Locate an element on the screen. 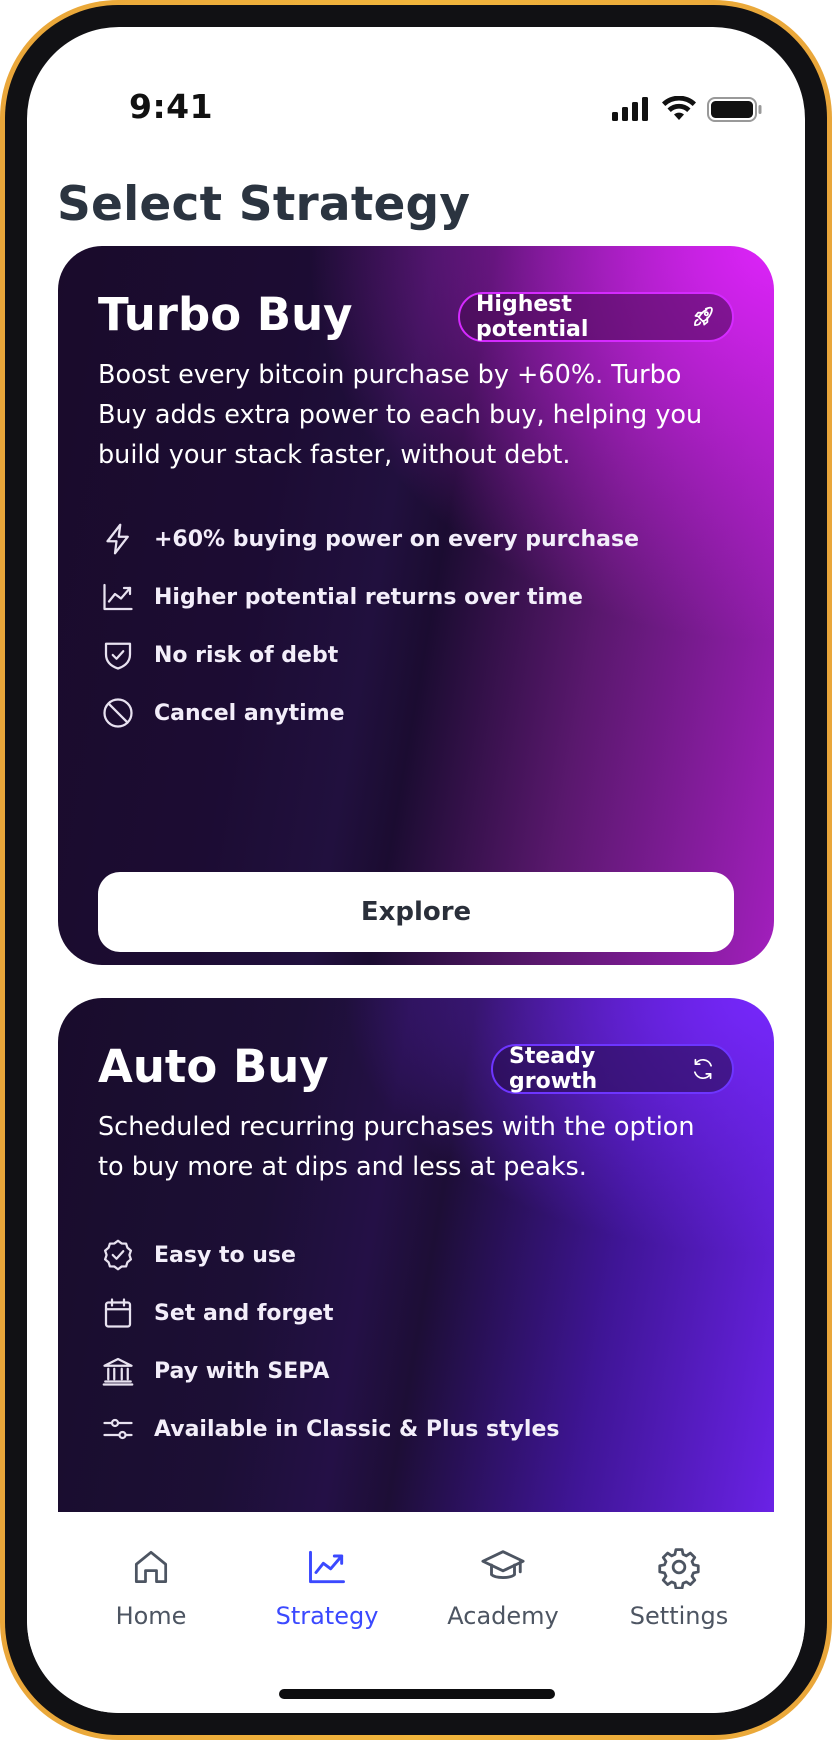 This screenshot has height=1740, width=832. feature-item: Pay with SEPA is located at coordinates (213, 1371).